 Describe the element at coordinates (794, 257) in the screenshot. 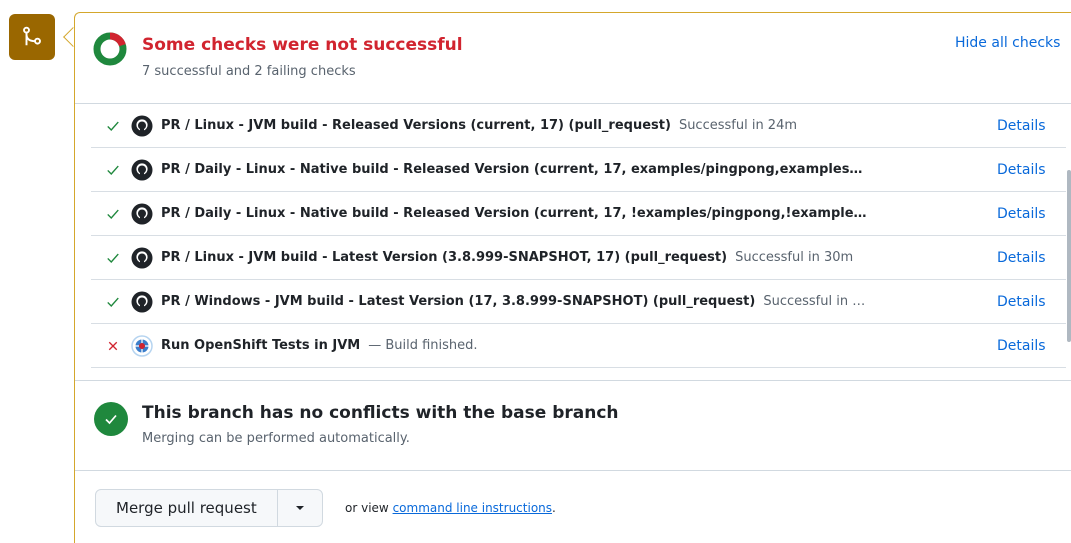

I see `check-description: Successful in 30m` at that location.